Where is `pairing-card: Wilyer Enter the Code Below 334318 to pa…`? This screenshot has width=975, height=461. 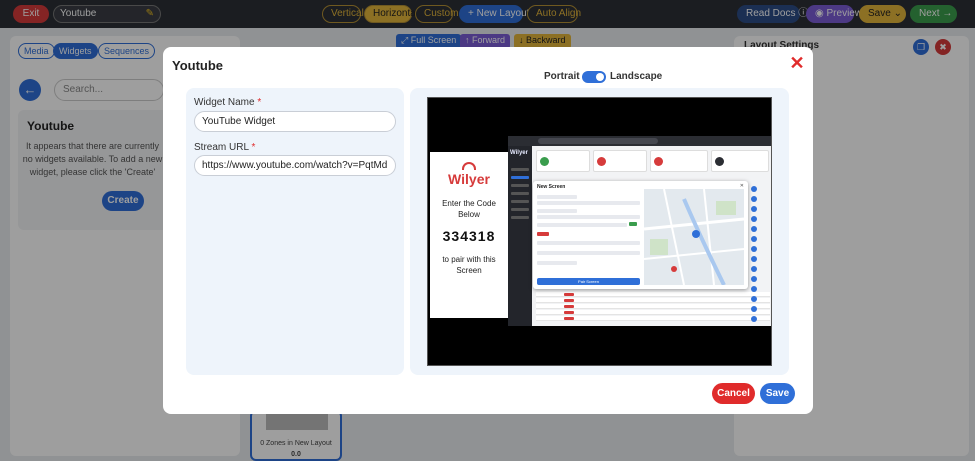
pairing-card: Wilyer Enter the Code Below 334318 to pa… is located at coordinates (469, 235).